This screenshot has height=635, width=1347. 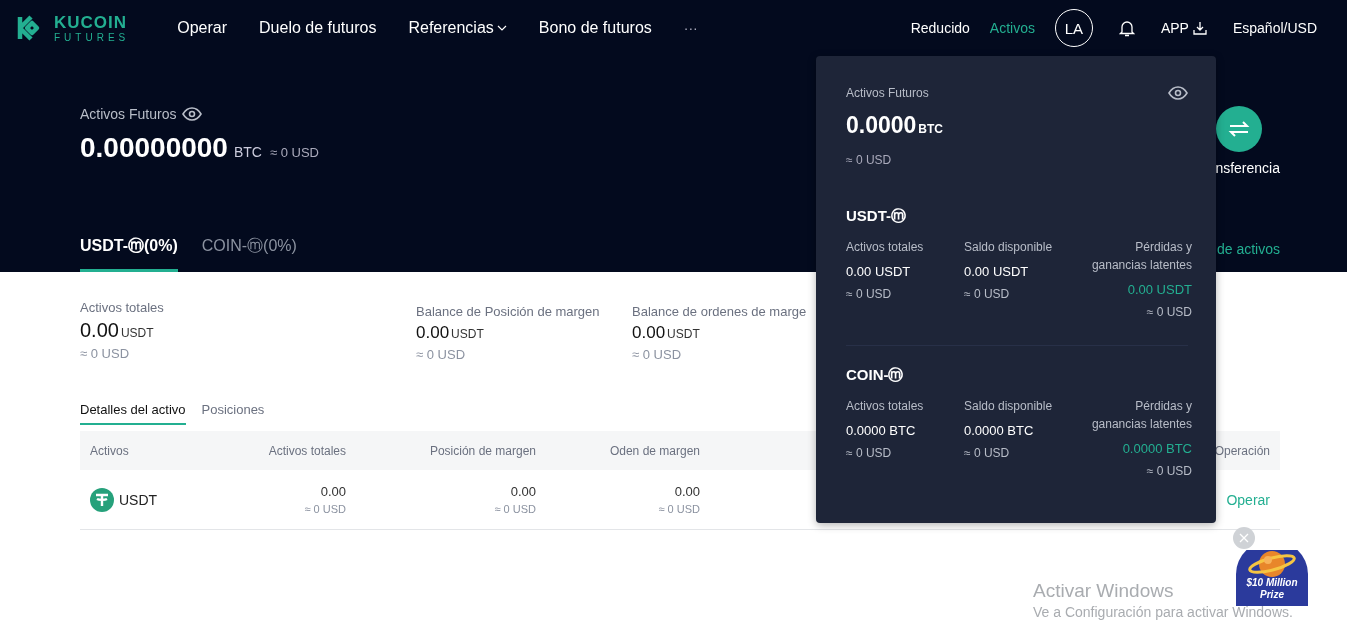 I want to click on stat-label: Balance de Posición de margen, so click(x=508, y=311).